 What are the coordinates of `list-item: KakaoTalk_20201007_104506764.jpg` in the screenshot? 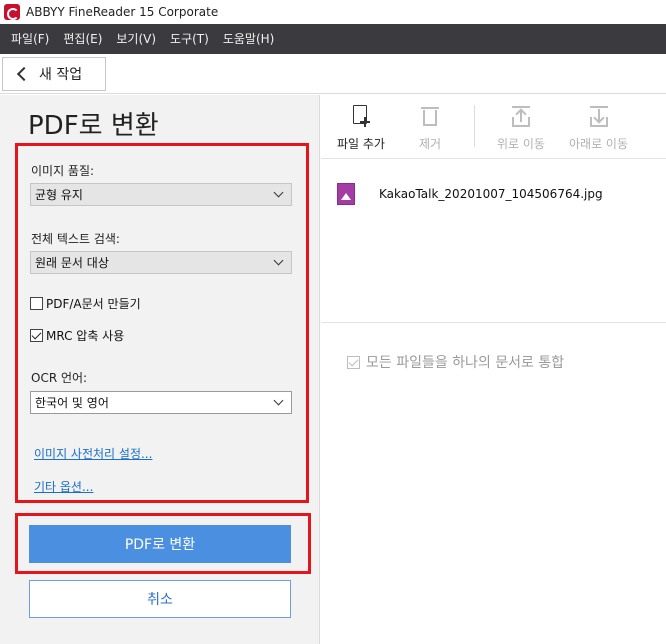 It's located at (470, 194).